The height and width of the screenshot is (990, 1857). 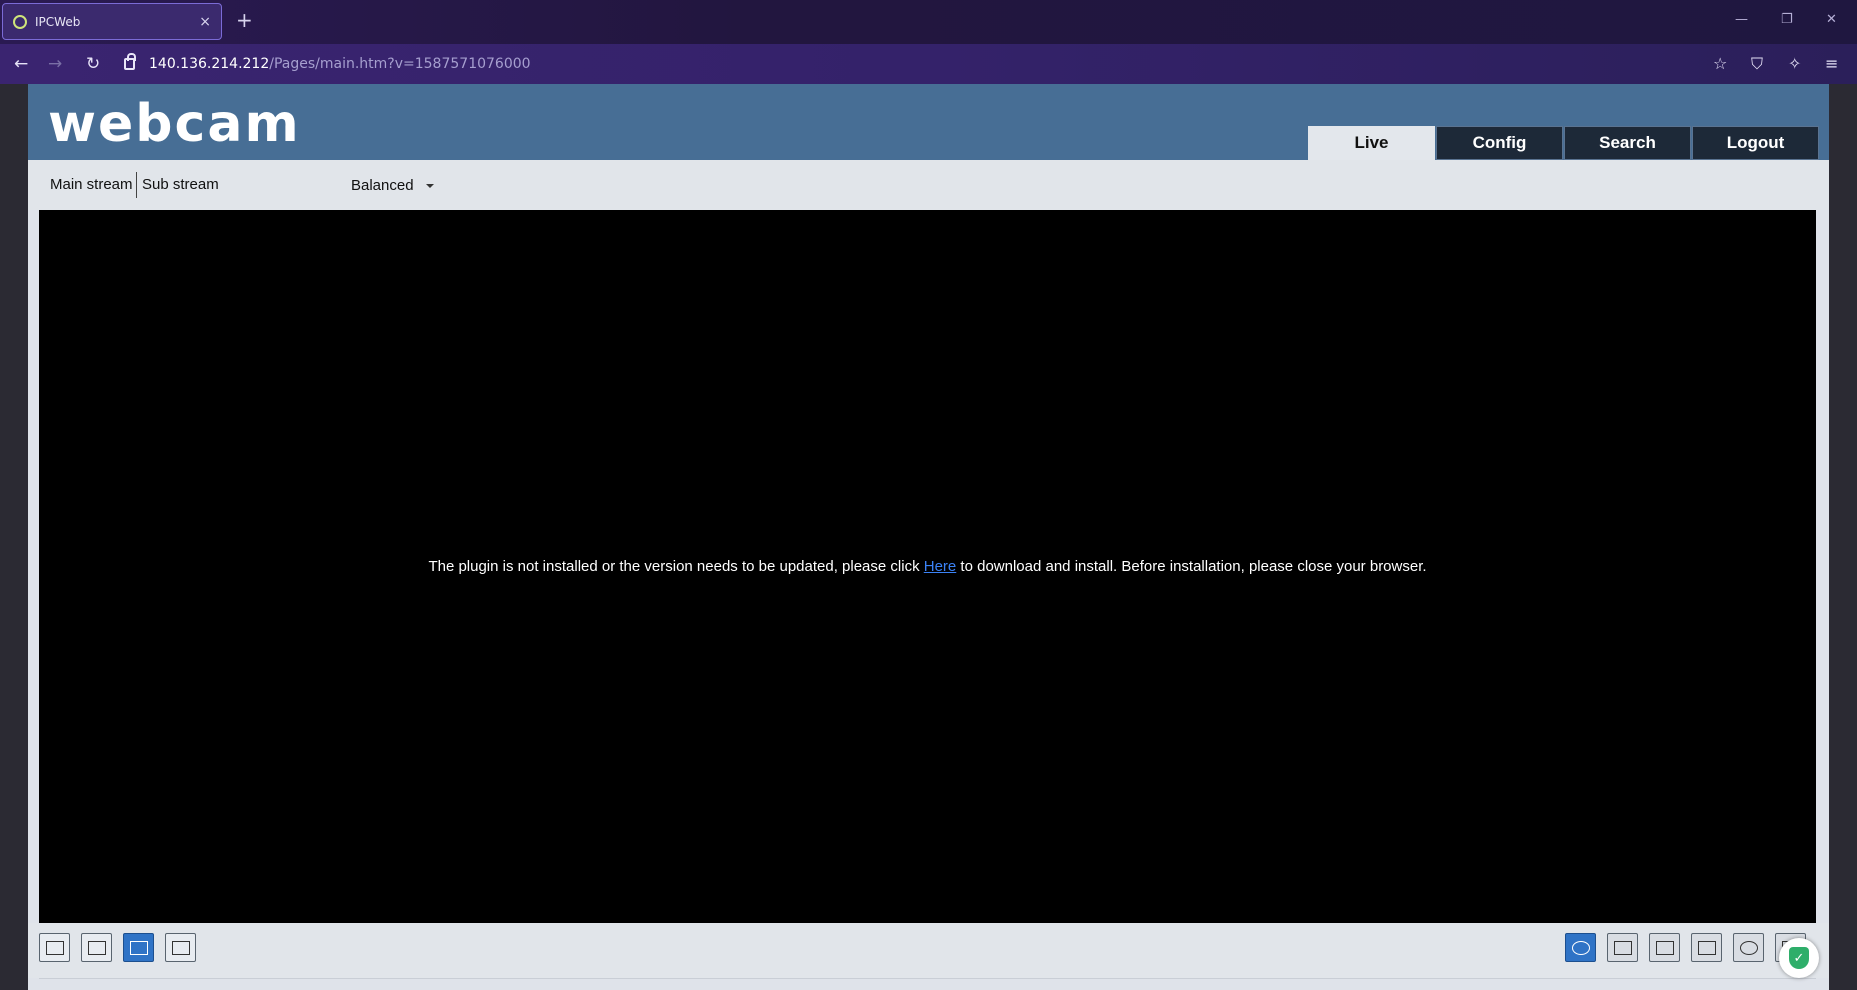 I want to click on tab-search: Search, so click(x=1627, y=143).